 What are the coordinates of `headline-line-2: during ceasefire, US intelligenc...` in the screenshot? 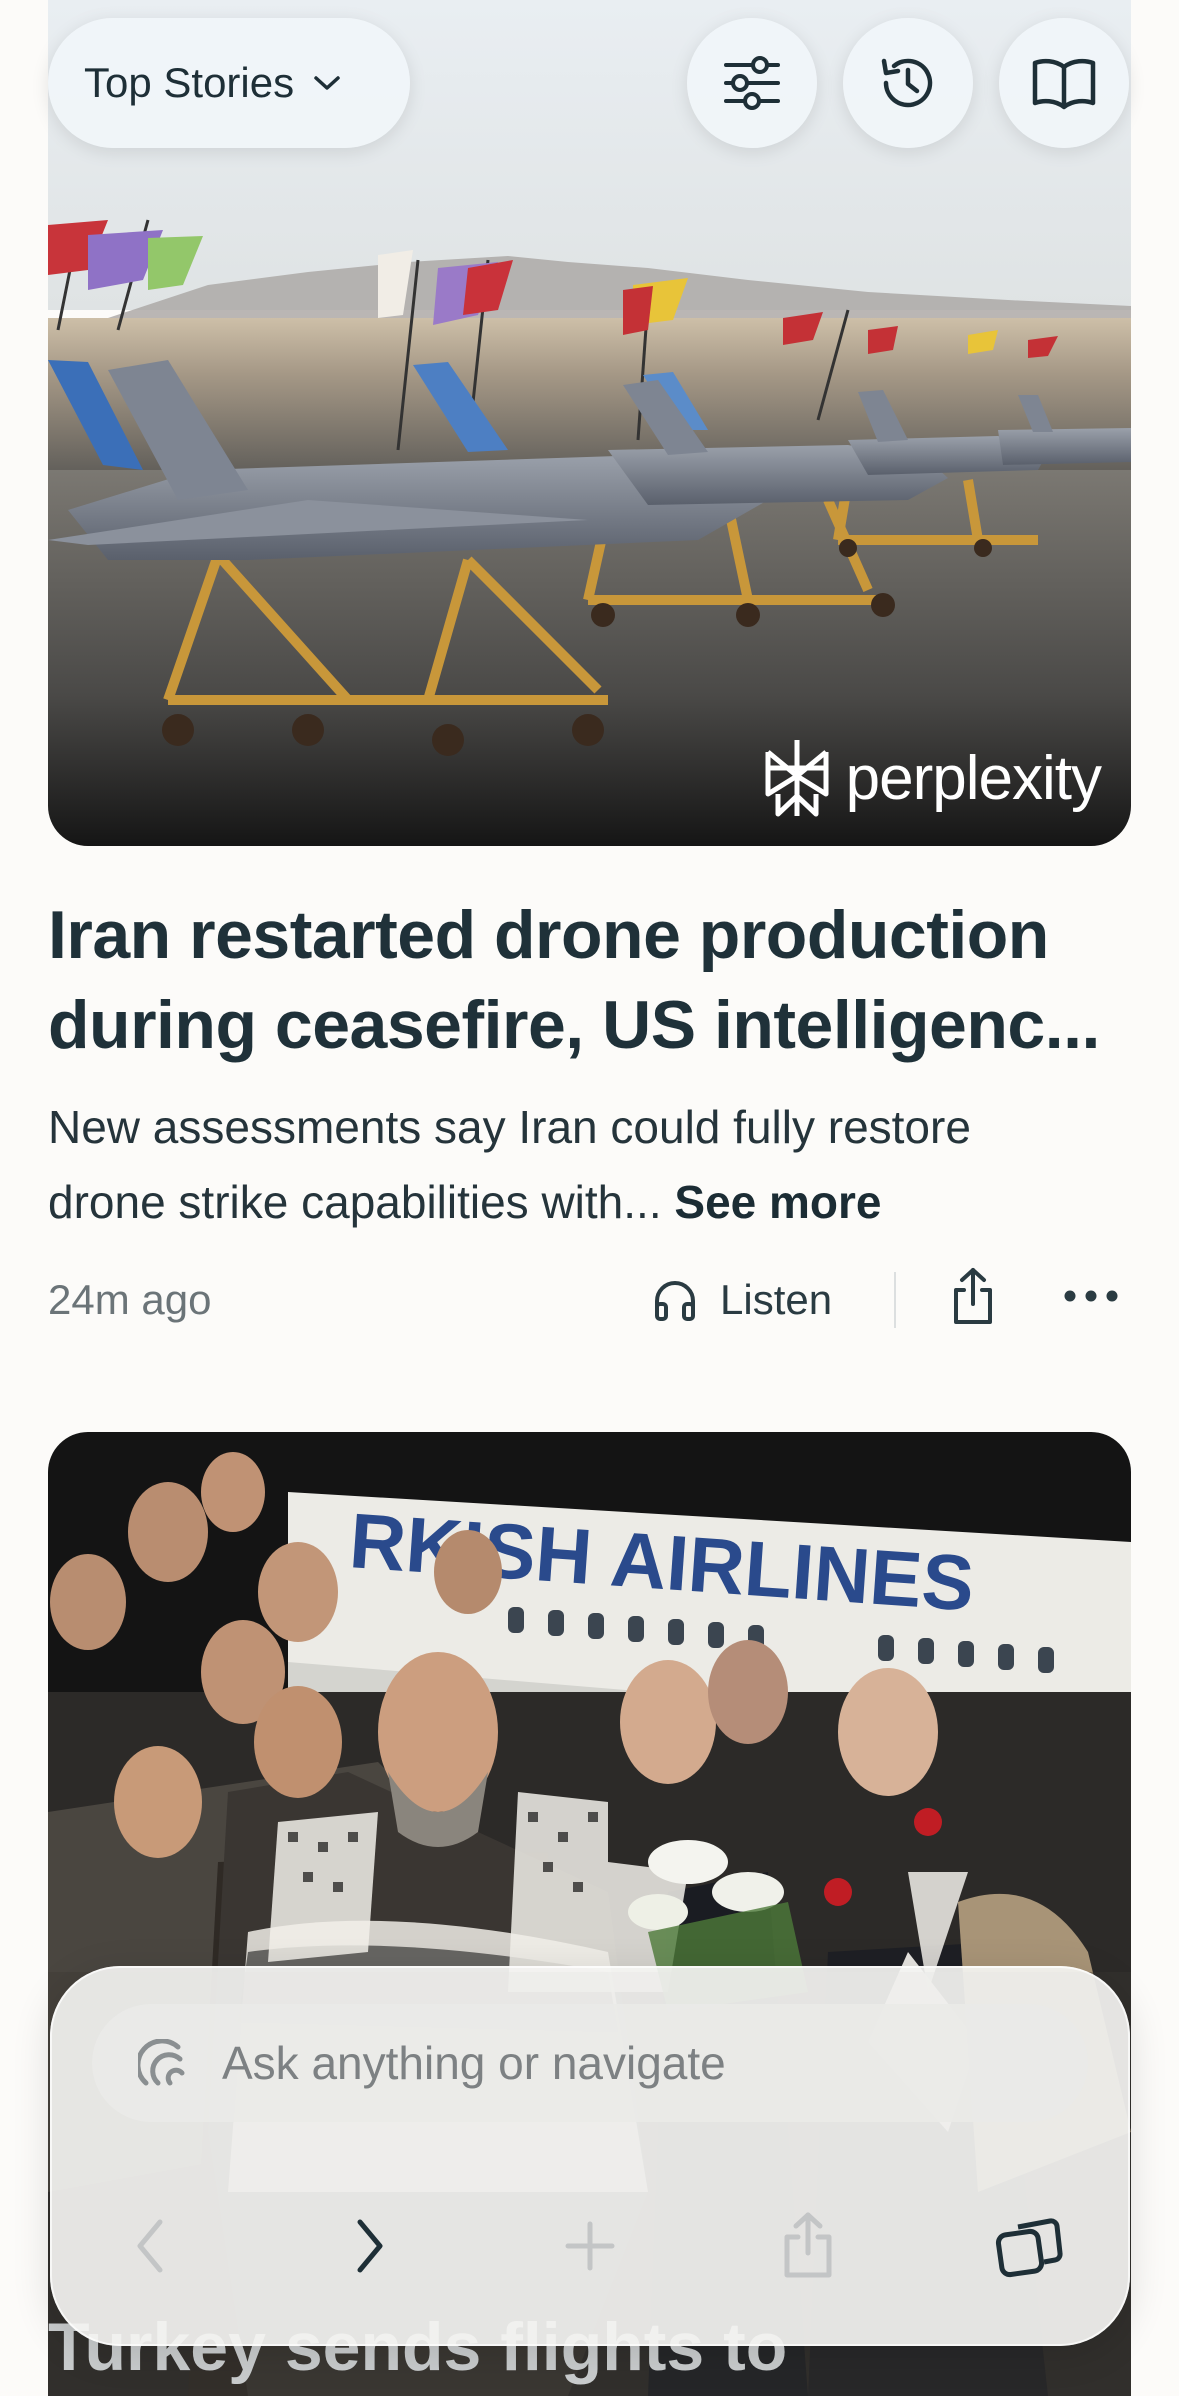 It's located at (574, 1025).